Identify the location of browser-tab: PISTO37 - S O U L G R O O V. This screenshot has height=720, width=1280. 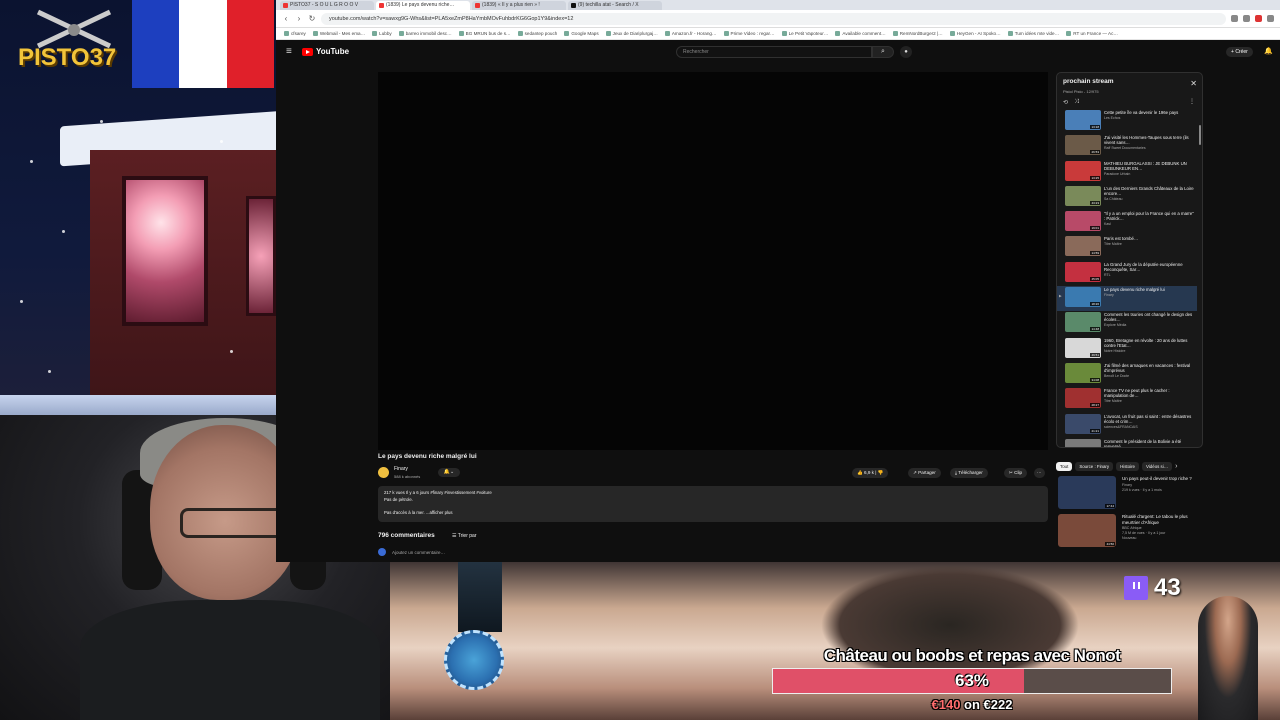
(327, 5).